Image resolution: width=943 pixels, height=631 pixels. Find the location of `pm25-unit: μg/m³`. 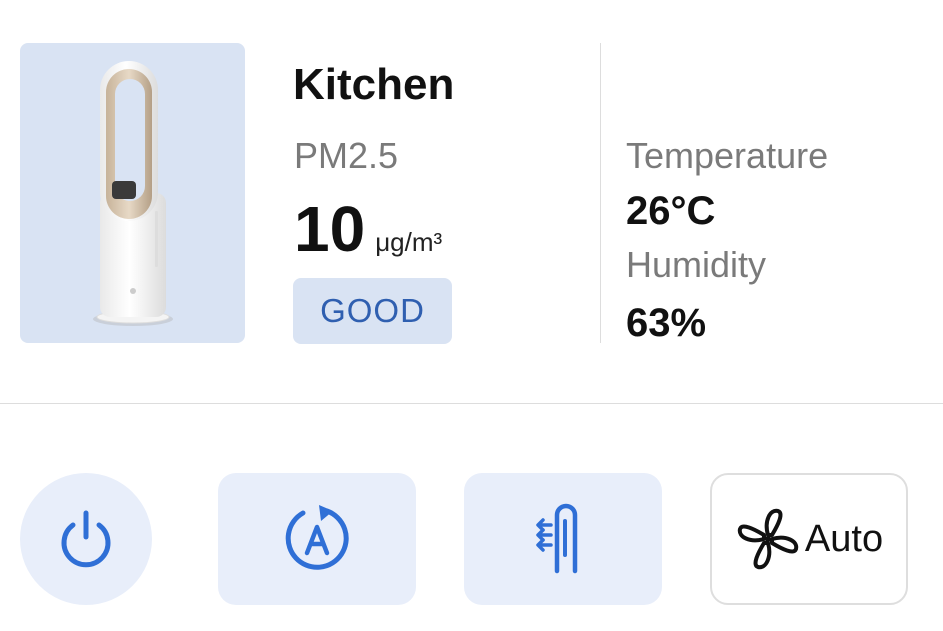

pm25-unit: μg/m³ is located at coordinates (409, 242).